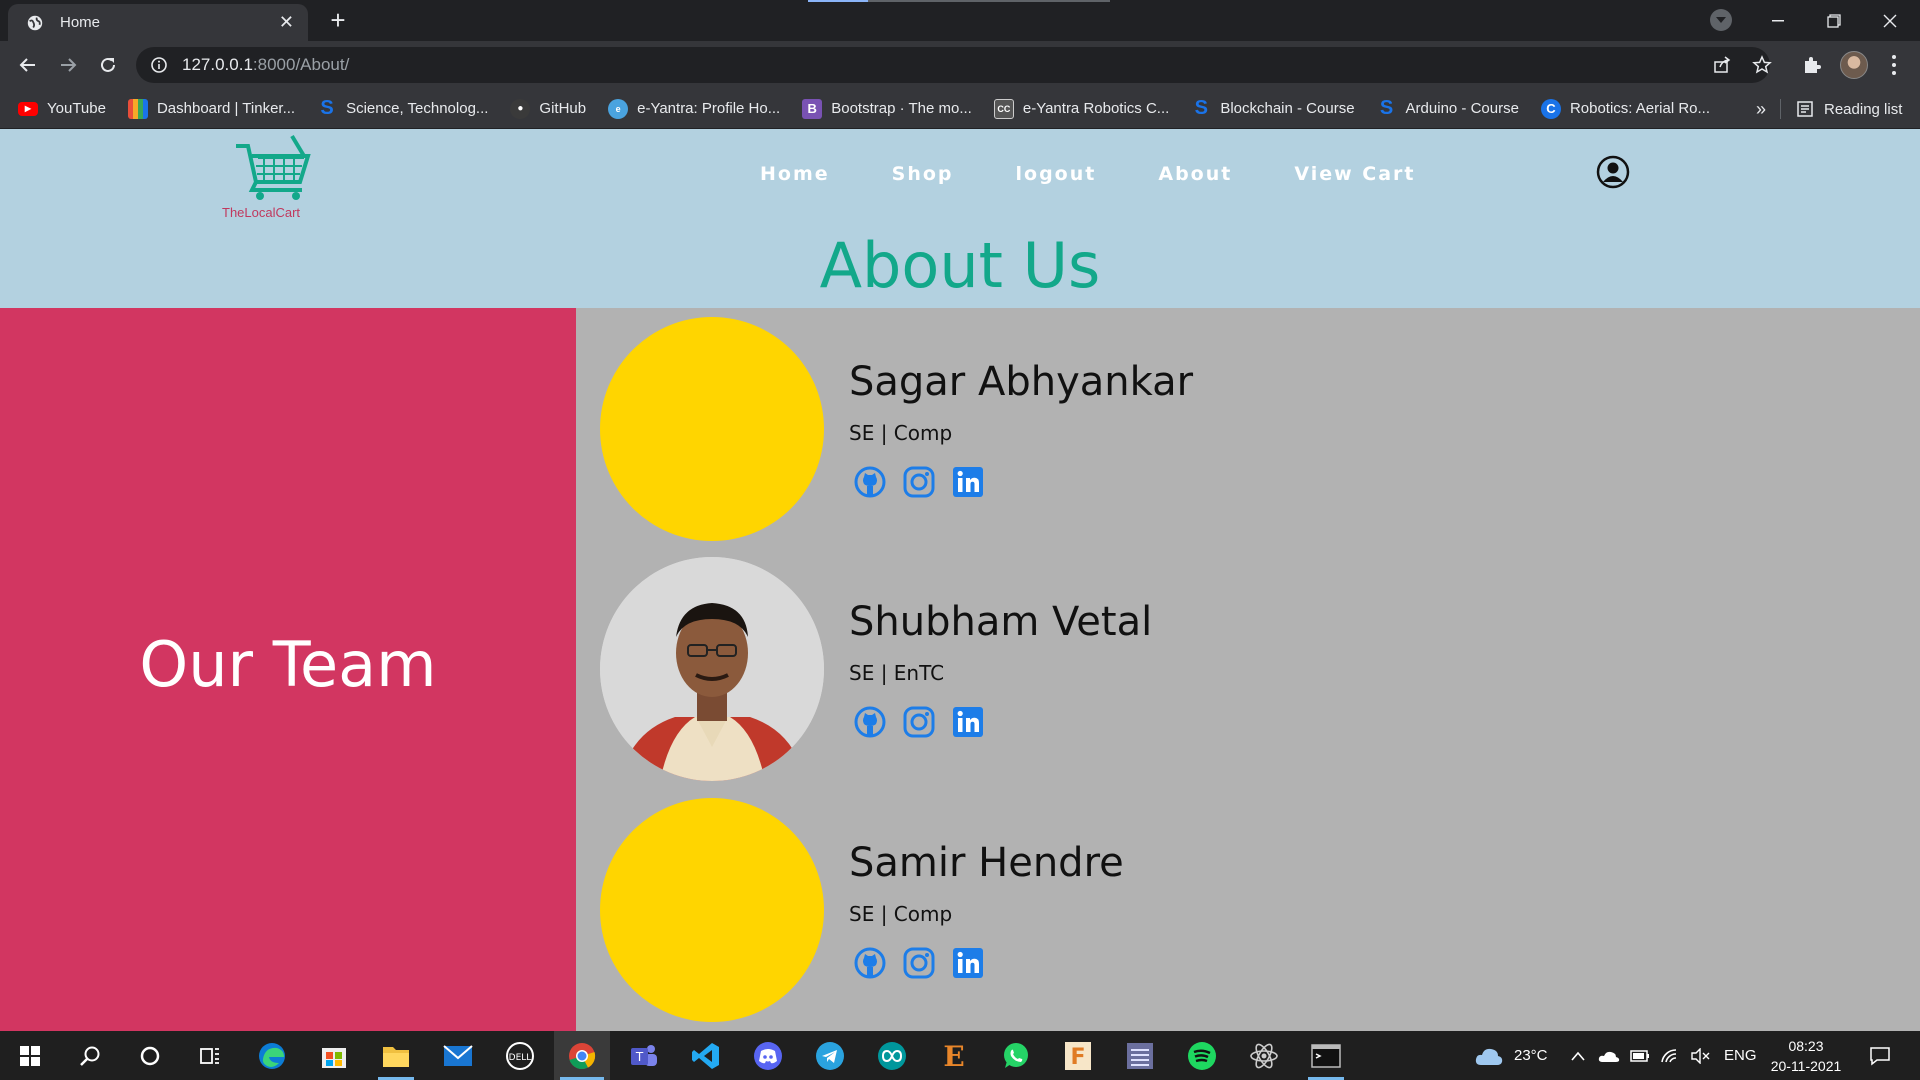 This screenshot has width=1920, height=1080. What do you see at coordinates (1140, 1055) in the screenshot?
I see `taskbar-calculator-app` at bounding box center [1140, 1055].